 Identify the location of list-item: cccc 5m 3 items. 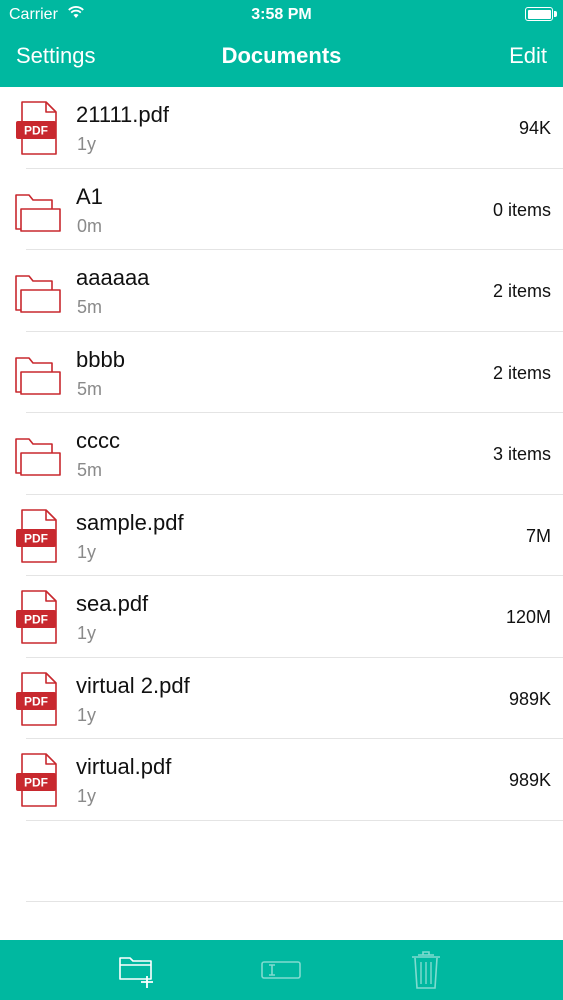
(281, 454).